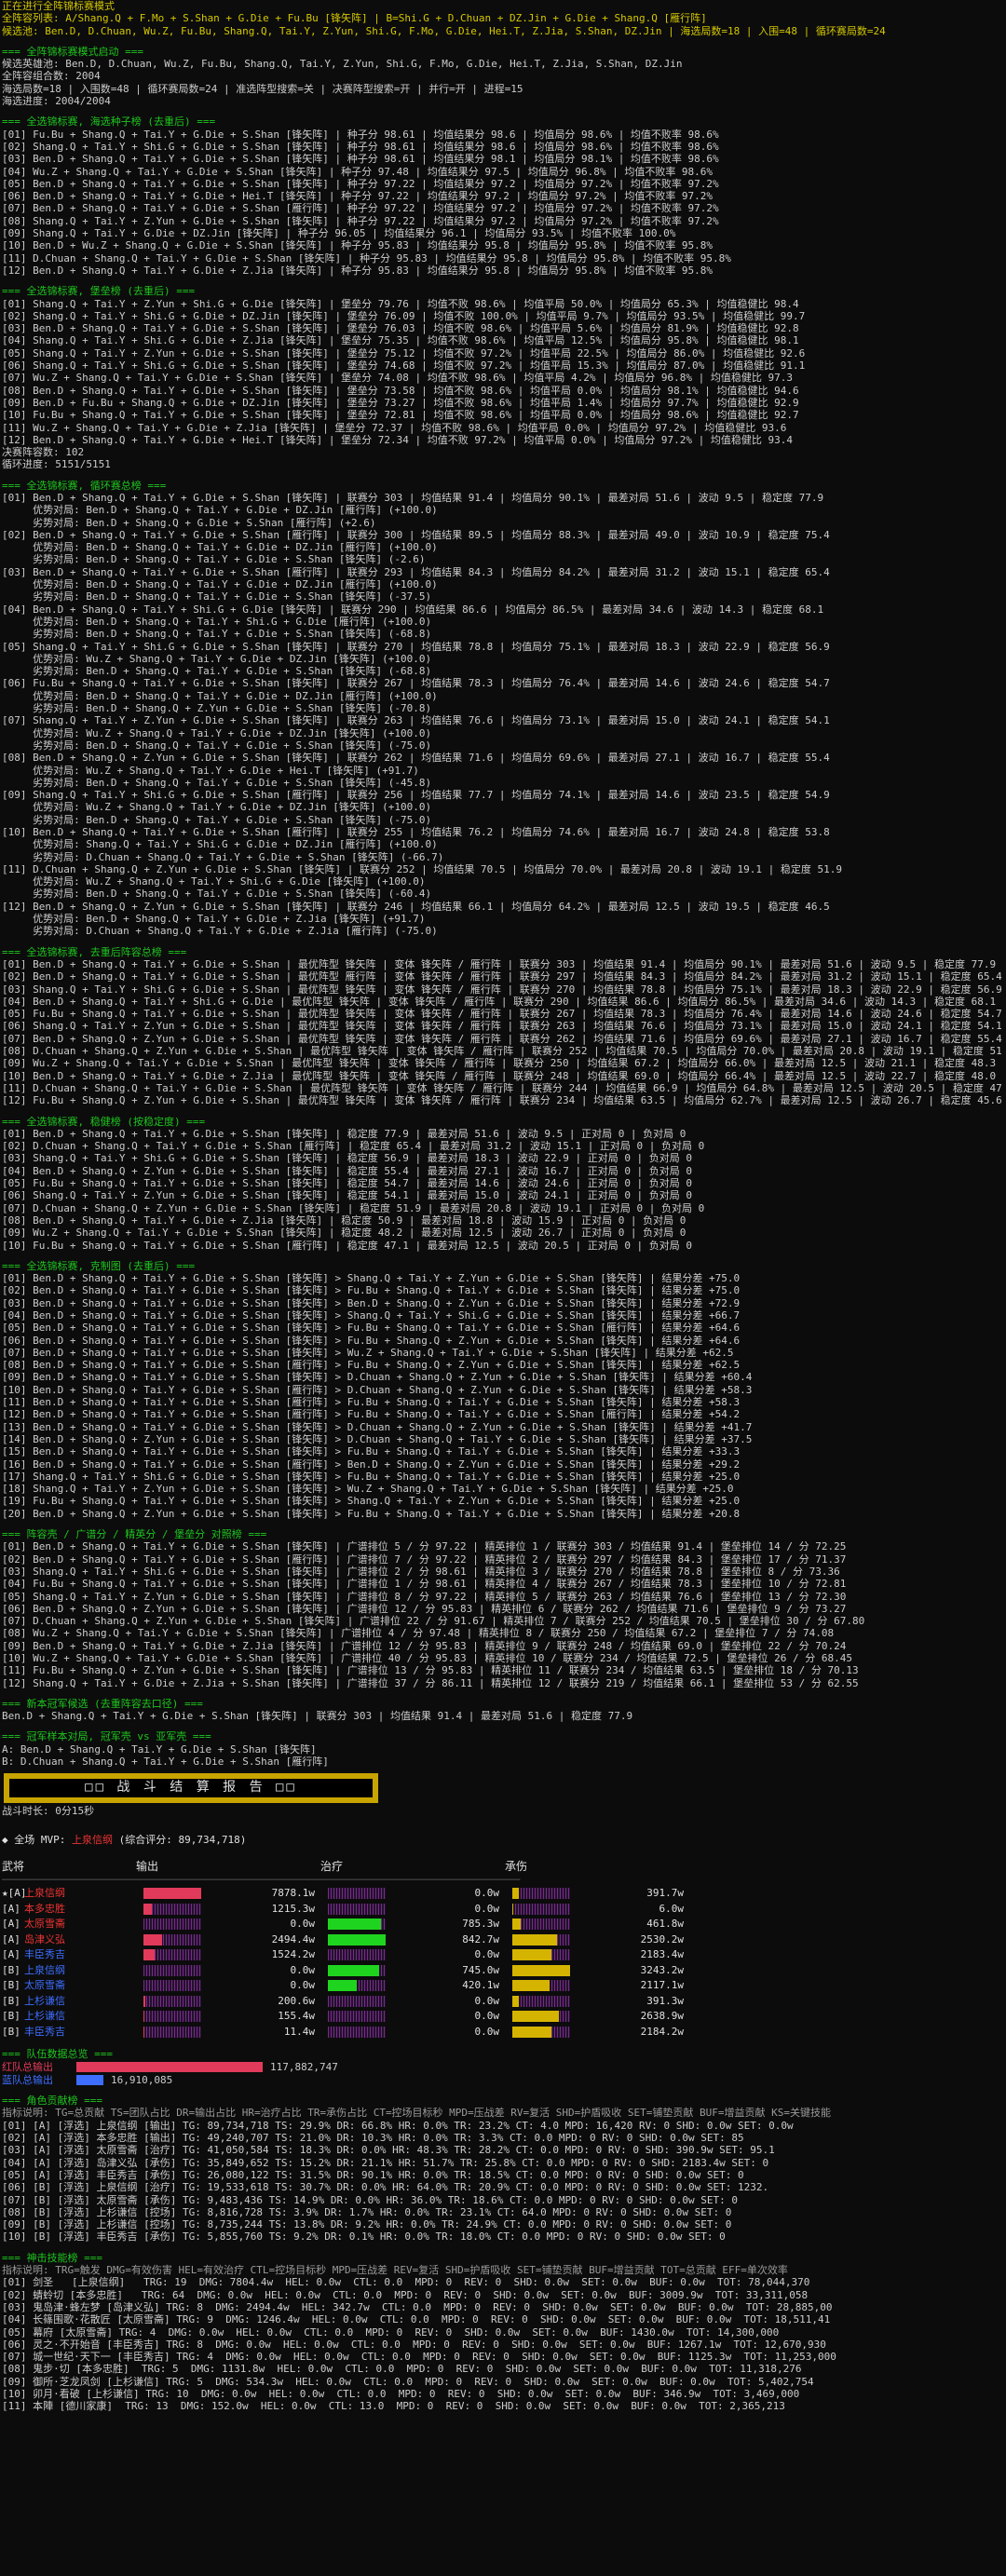  Describe the element at coordinates (600, 1939) in the screenshot. I see `tank-cell: 2530.2w` at that location.